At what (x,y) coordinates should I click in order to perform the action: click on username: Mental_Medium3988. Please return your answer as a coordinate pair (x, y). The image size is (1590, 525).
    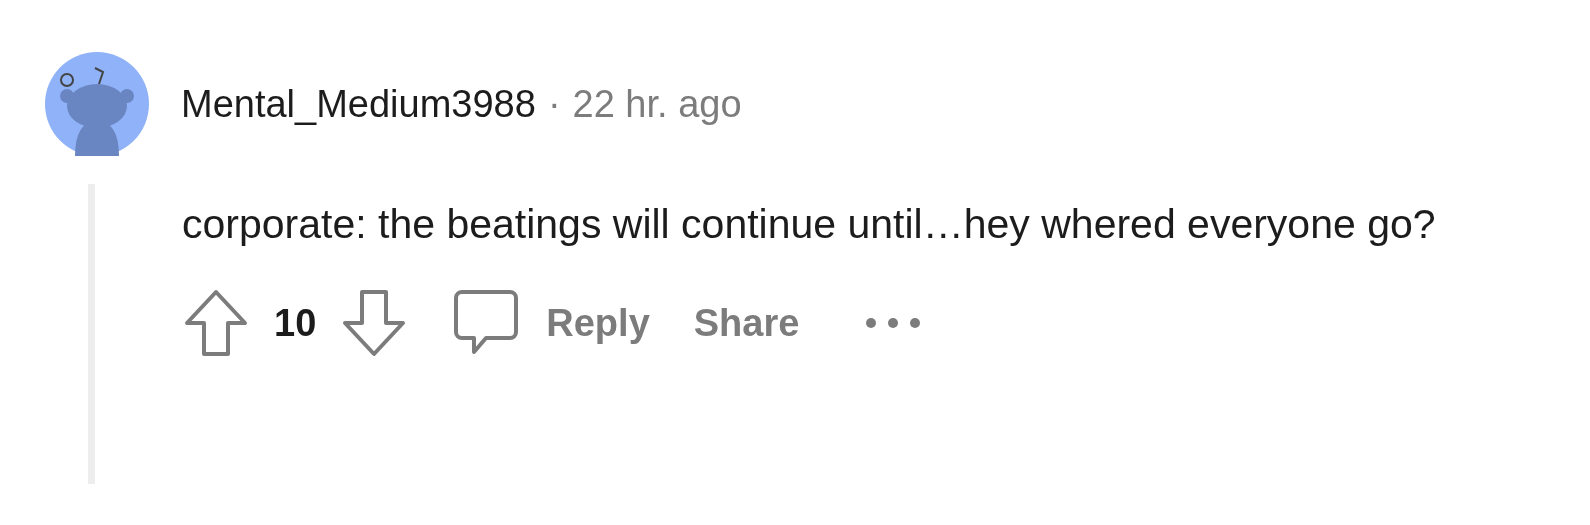
    Looking at the image, I should click on (358, 104).